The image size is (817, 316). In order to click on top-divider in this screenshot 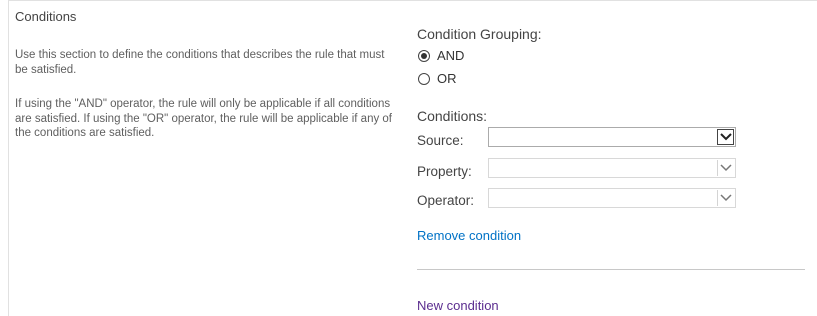, I will do `click(412, 0)`.